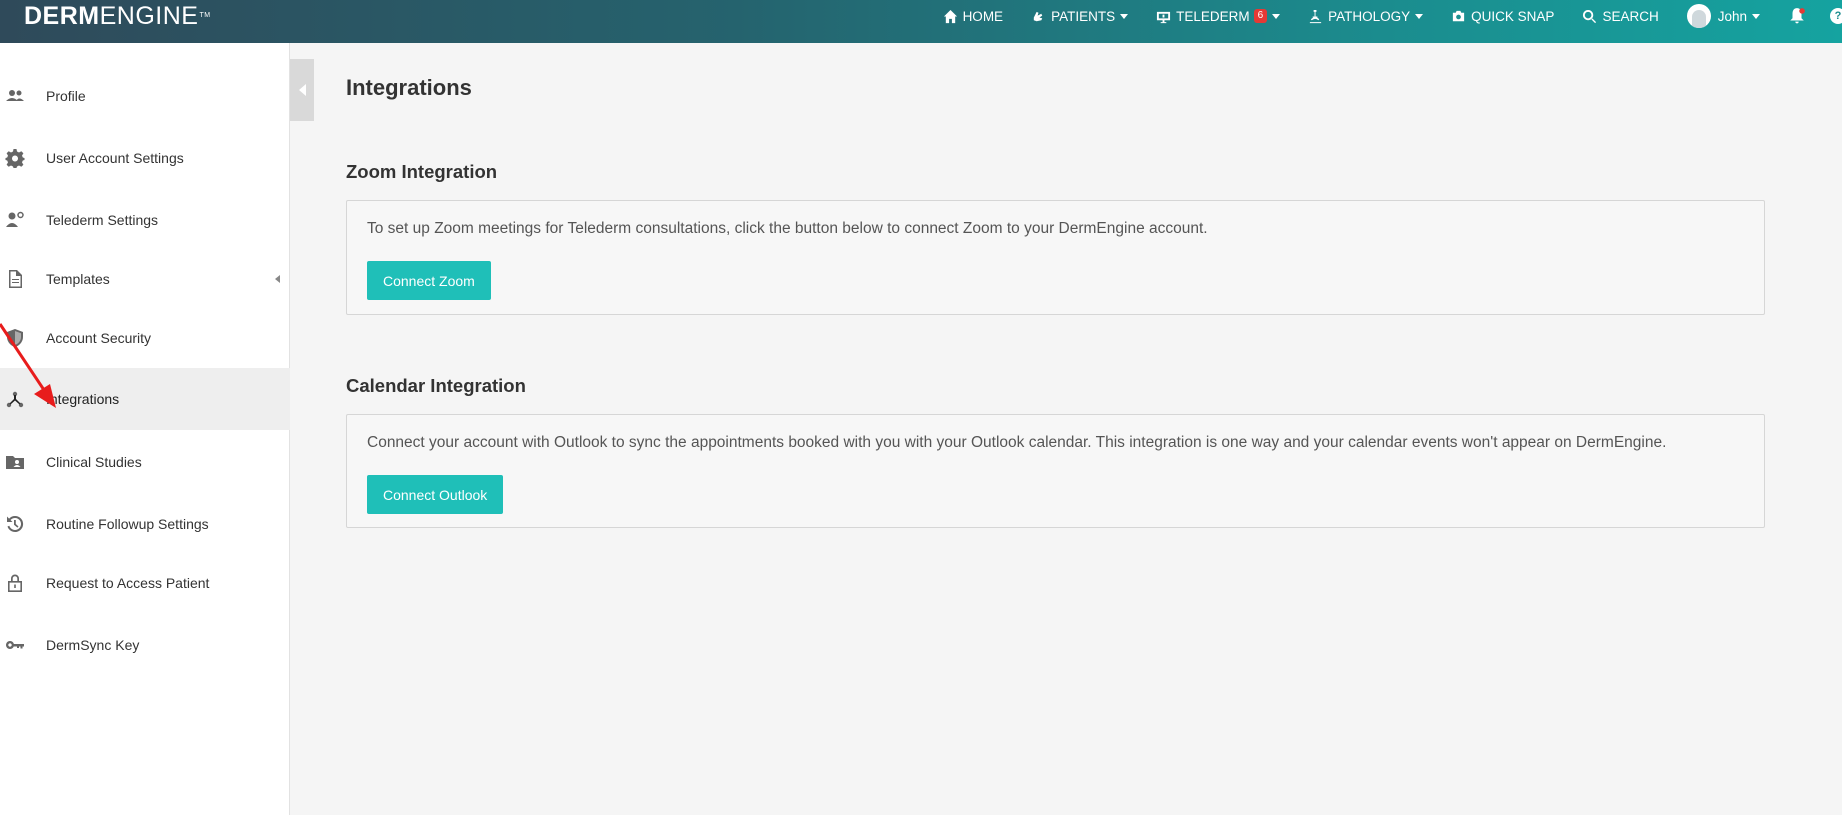 The height and width of the screenshot is (815, 1842). Describe the element at coordinates (15, 583) in the screenshot. I see `lock-icon` at that location.